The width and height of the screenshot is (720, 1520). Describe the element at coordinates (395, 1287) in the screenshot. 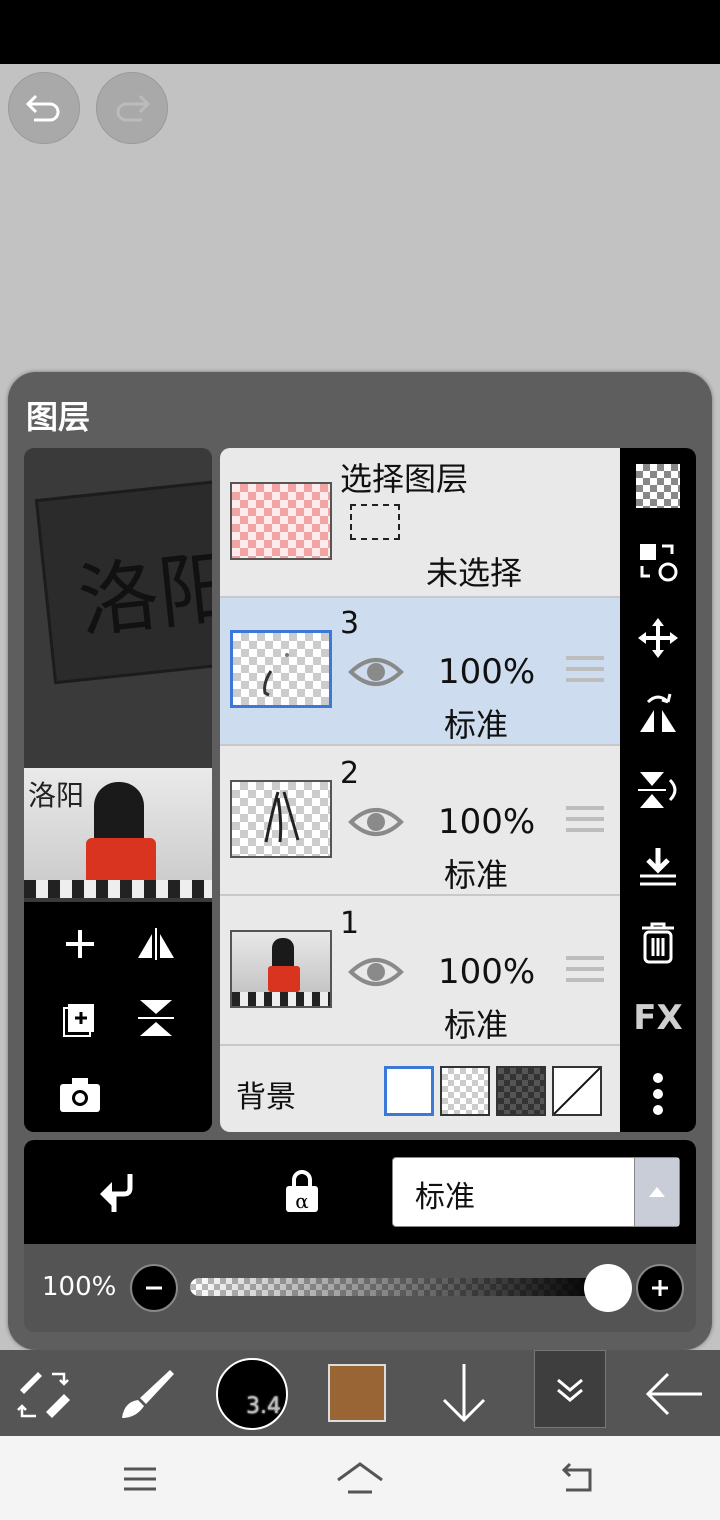

I see `opacity-slider` at that location.